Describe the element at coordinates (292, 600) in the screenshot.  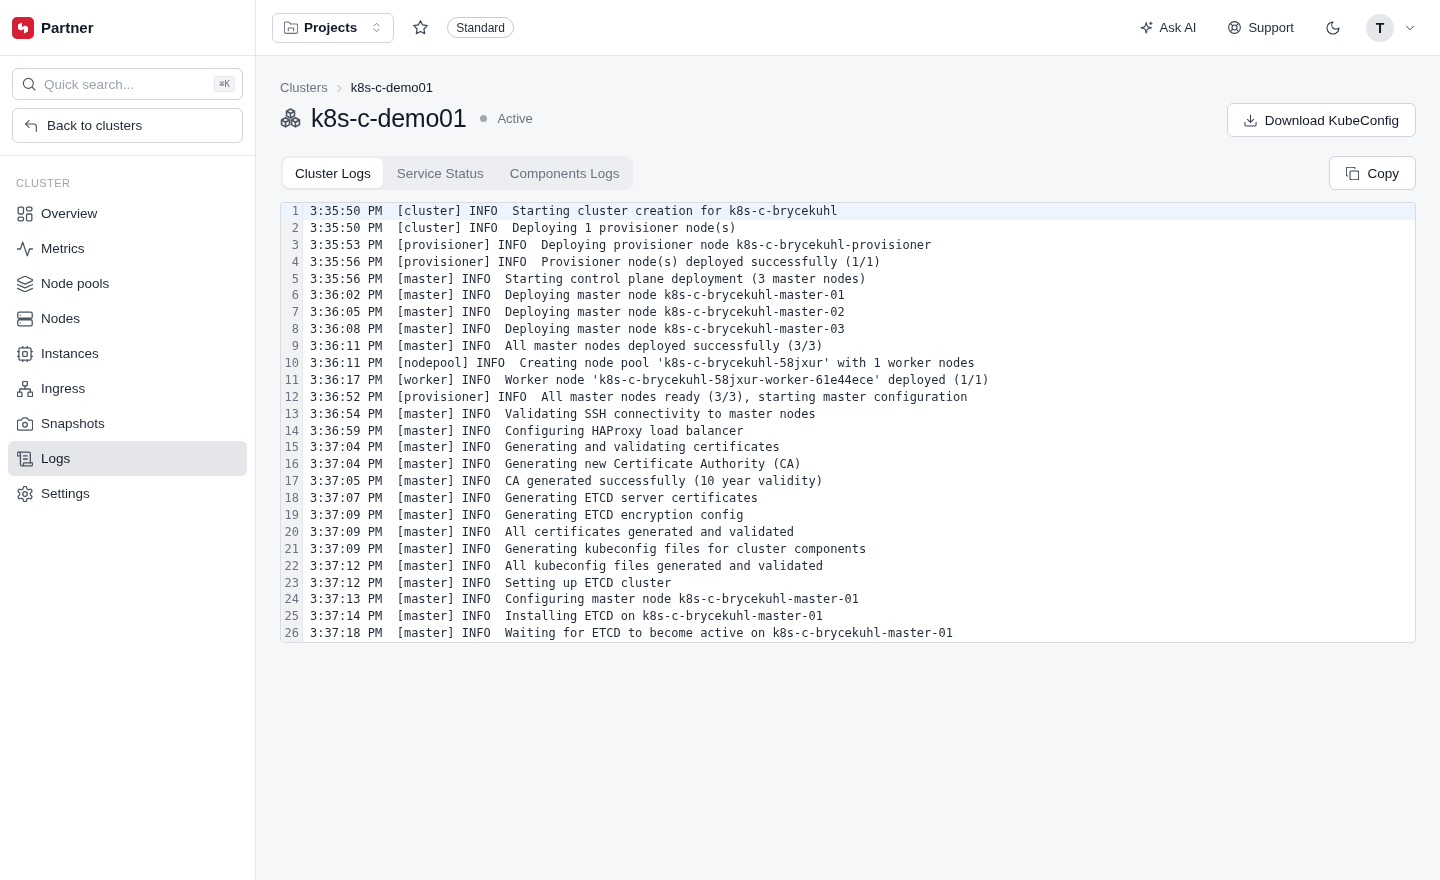
I see `line-number: 24` at that location.